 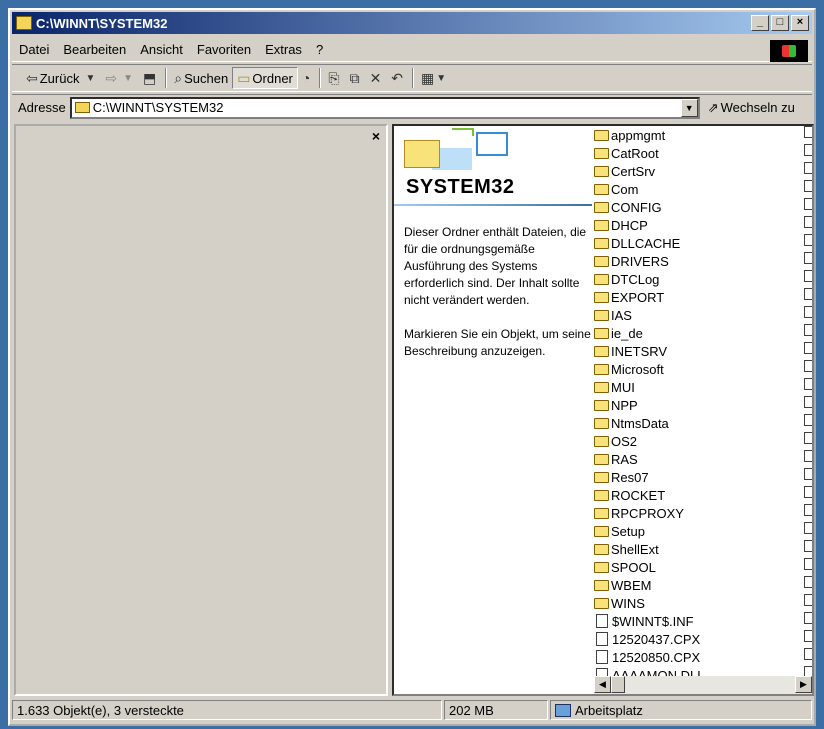 I want to click on status-size: 202 MB, so click(x=496, y=710).